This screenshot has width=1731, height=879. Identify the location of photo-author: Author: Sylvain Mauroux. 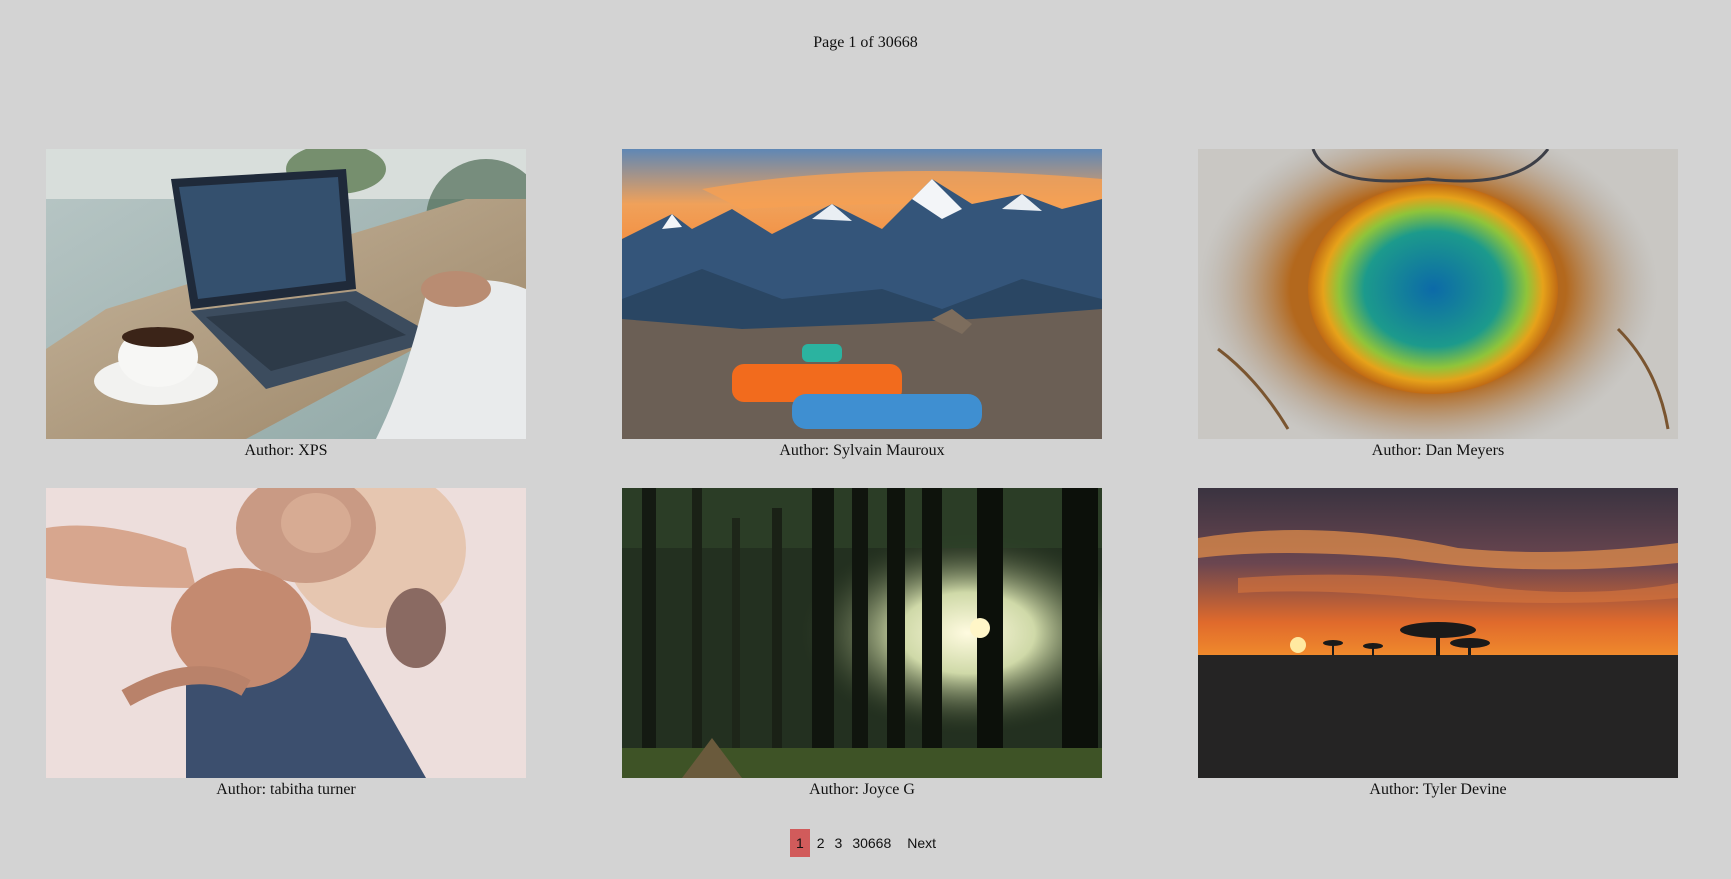
(862, 450).